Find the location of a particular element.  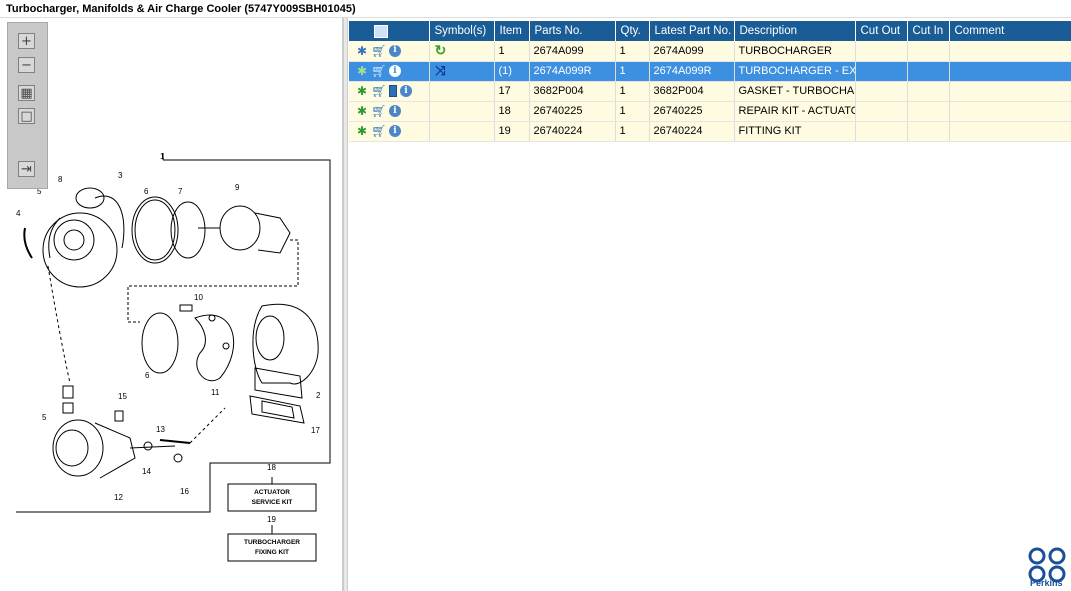

fit-all-icon: ▦ is located at coordinates (26, 93).